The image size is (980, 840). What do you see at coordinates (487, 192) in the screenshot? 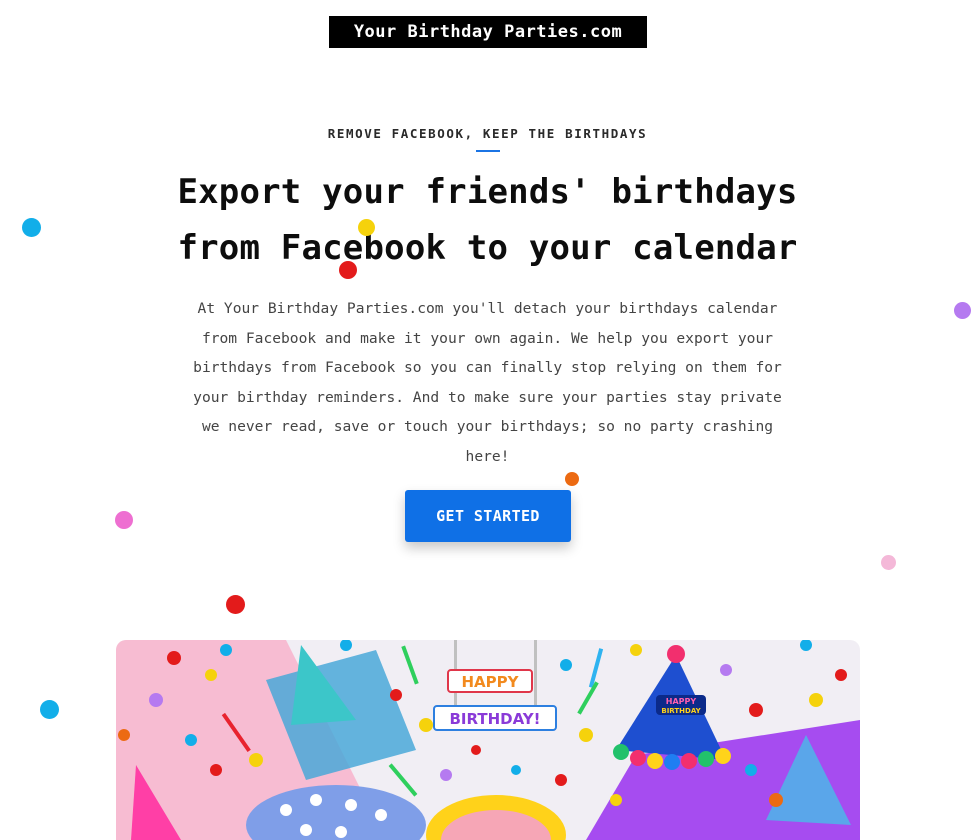
I see `headline-line-1: Export your friends' birthdays` at bounding box center [487, 192].